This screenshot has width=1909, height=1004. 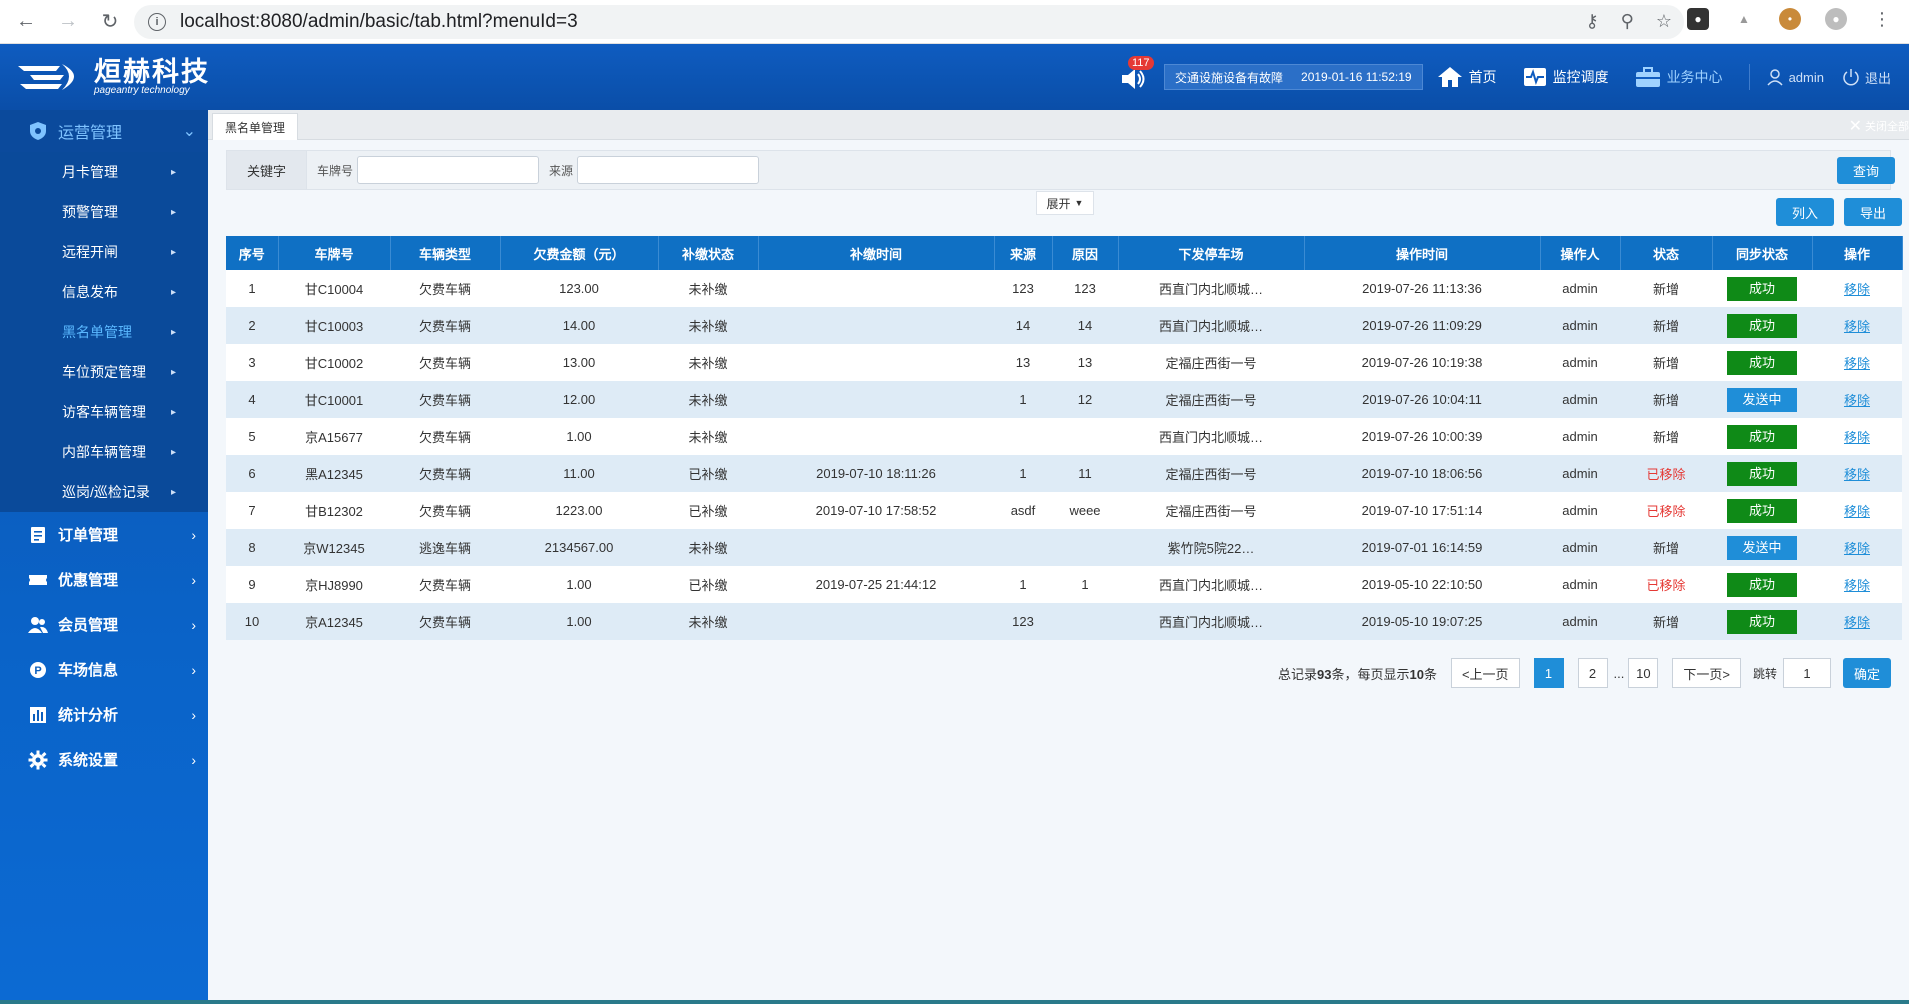 What do you see at coordinates (104, 669) in the screenshot?
I see `sidebar-item-parking-info: P 车场信息 ›` at bounding box center [104, 669].